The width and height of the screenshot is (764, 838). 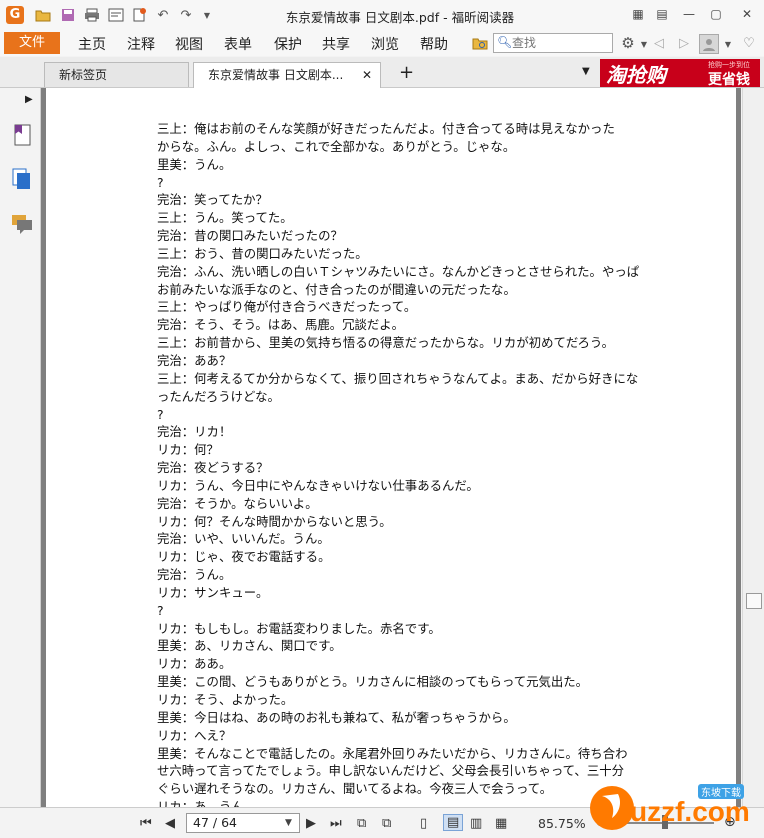 I want to click on ad-tag-text: 更省钱, so click(x=729, y=80).